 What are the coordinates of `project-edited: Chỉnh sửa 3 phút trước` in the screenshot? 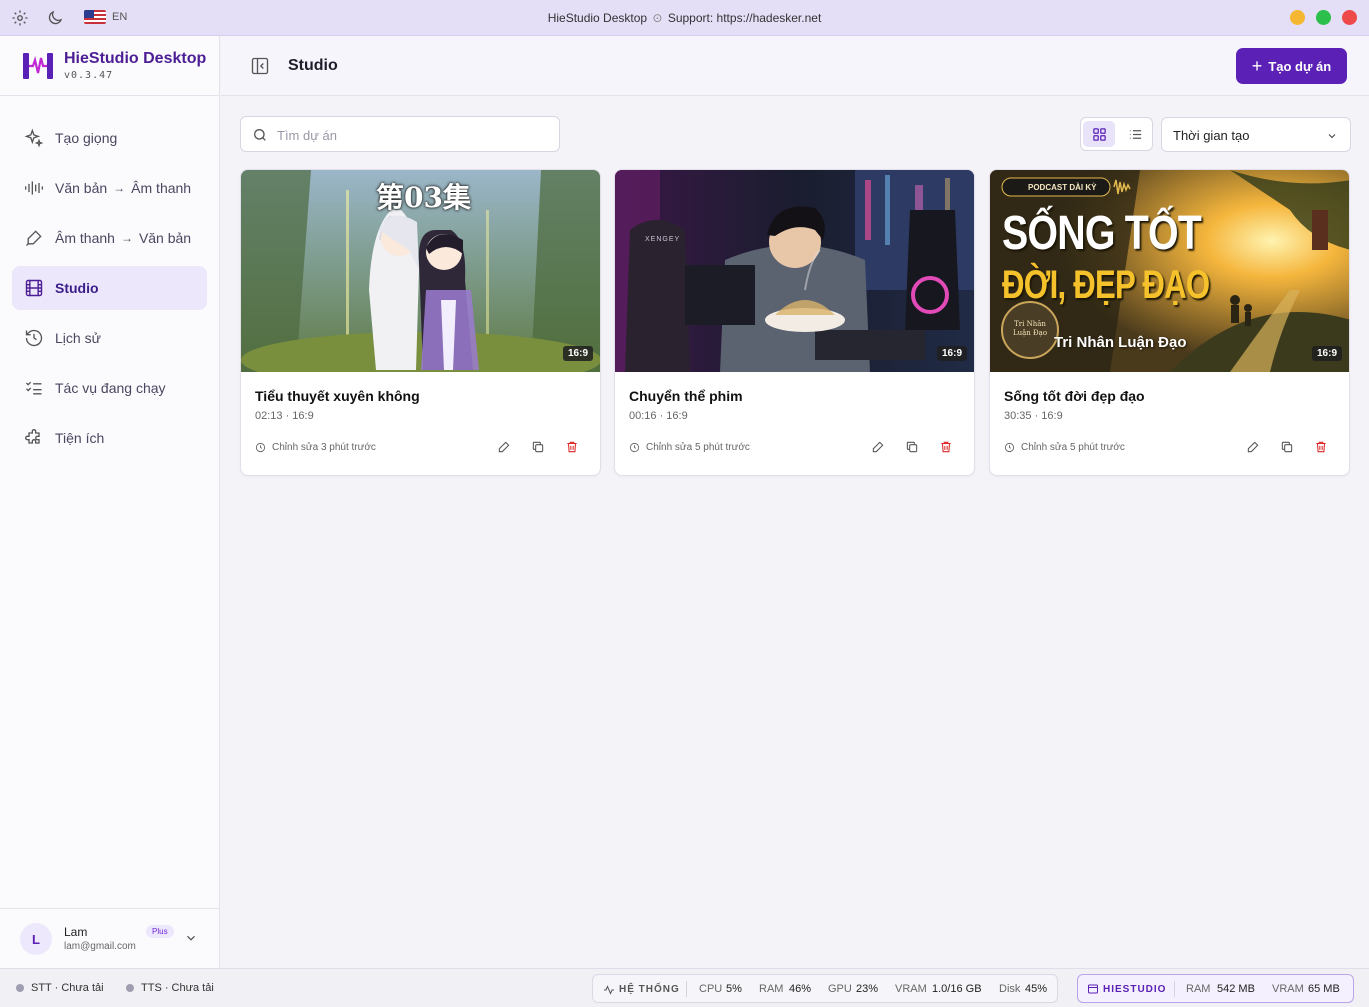 It's located at (315, 447).